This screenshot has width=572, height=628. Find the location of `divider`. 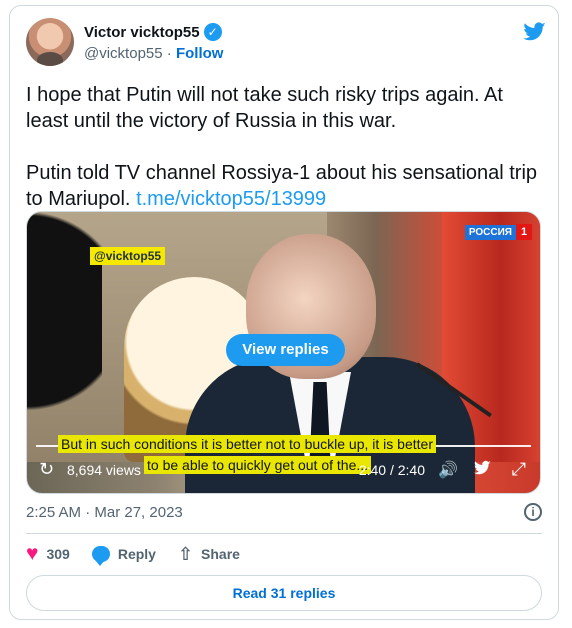

divider is located at coordinates (284, 533).